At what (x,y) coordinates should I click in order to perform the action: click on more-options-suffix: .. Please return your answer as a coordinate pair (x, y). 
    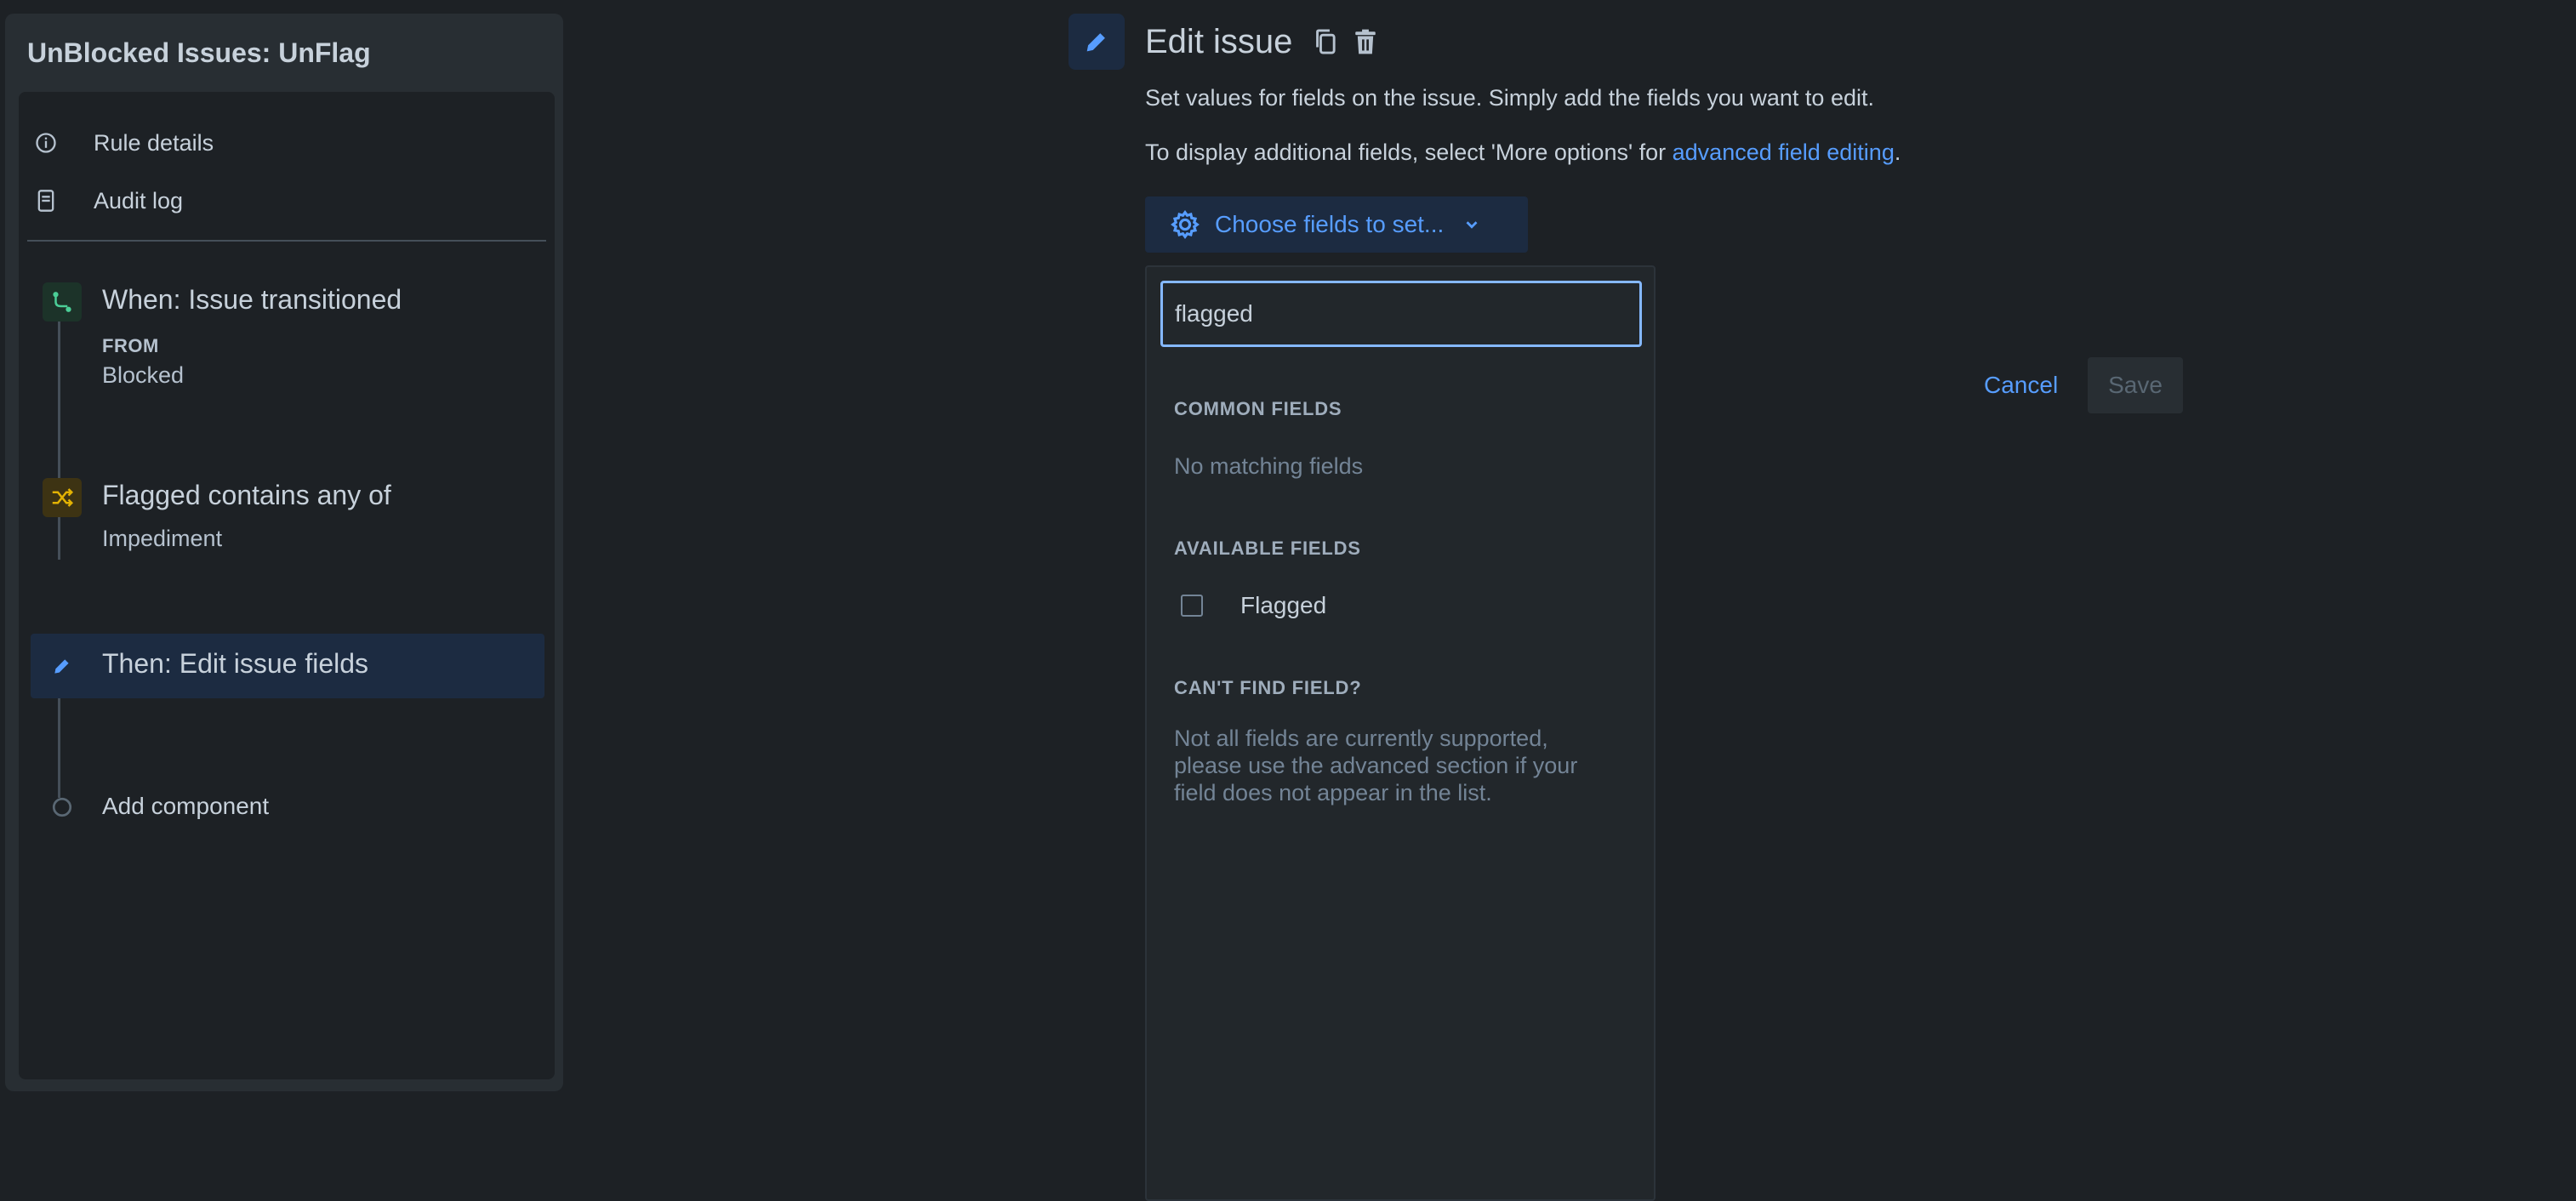
    Looking at the image, I should click on (1898, 152).